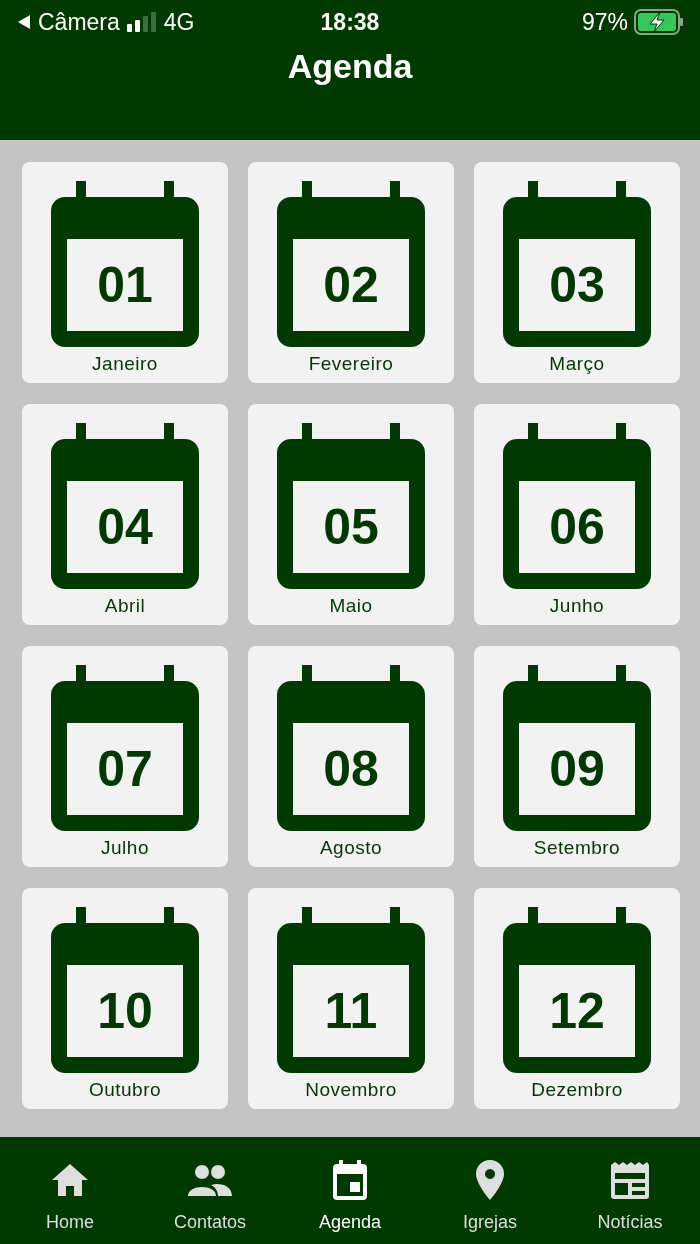 The width and height of the screenshot is (700, 1244). I want to click on network-label: 4G, so click(179, 22).